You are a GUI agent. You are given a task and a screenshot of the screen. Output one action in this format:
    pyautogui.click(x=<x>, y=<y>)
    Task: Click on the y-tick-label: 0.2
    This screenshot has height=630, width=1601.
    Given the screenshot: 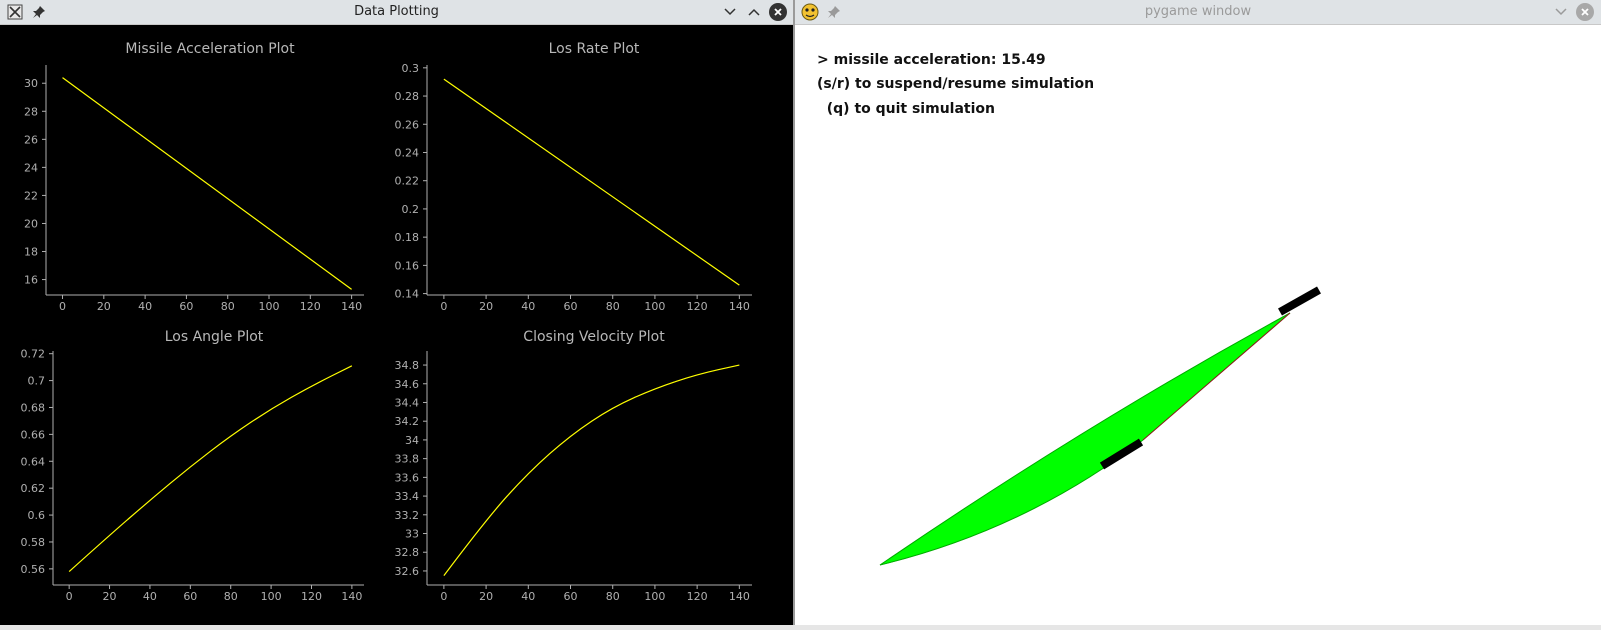 What is the action you would take?
    pyautogui.click(x=411, y=209)
    